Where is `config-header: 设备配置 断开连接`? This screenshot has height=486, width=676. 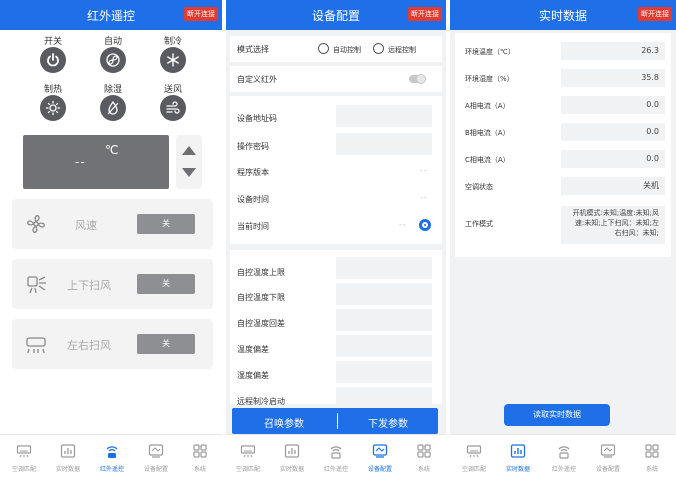 config-header: 设备配置 断开连接 is located at coordinates (336, 15).